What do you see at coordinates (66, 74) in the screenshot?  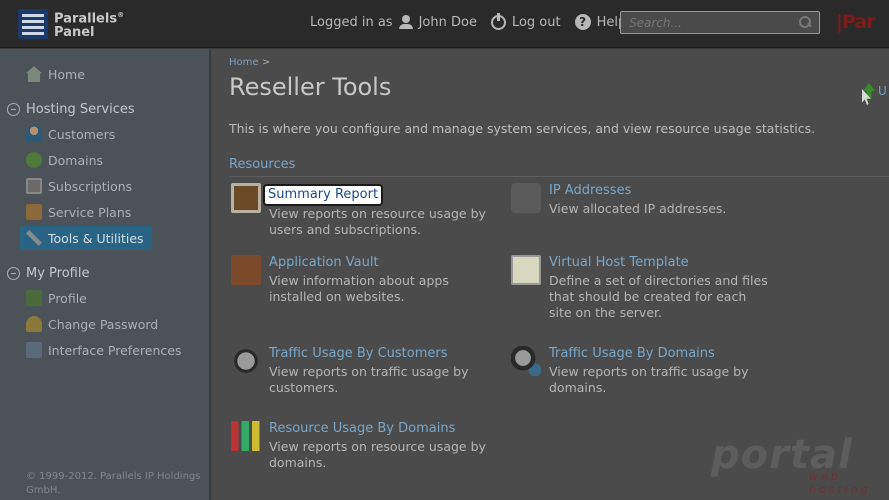 I see `sidebar-item-label: Home` at bounding box center [66, 74].